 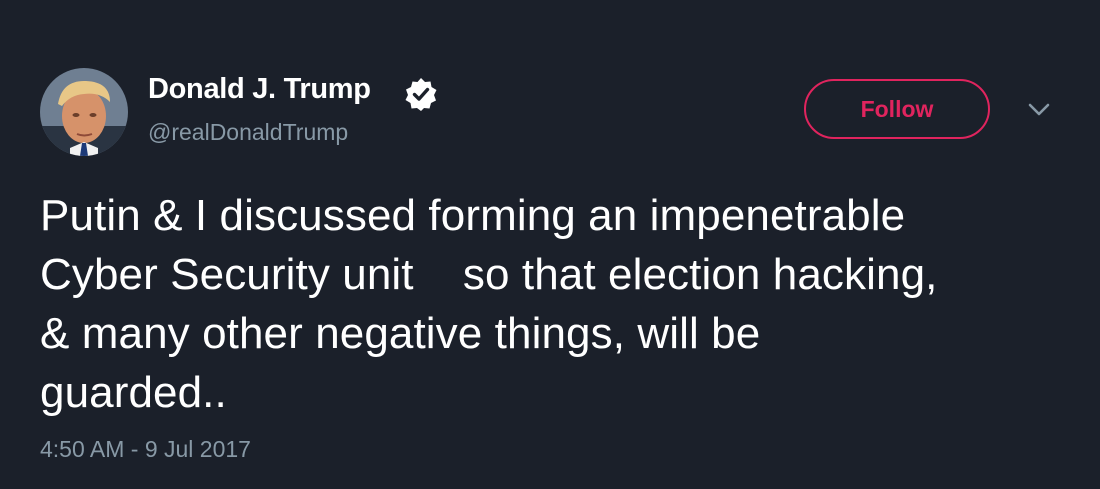 I want to click on tweet-text-line: & many other negative things, will be, so click(x=400, y=333).